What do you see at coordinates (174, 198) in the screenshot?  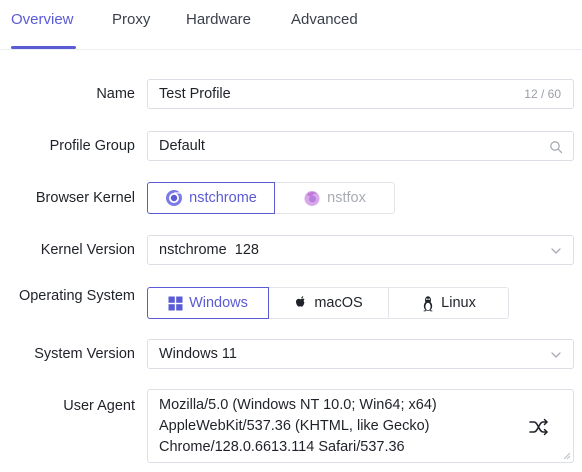 I see `chrome-icon` at bounding box center [174, 198].